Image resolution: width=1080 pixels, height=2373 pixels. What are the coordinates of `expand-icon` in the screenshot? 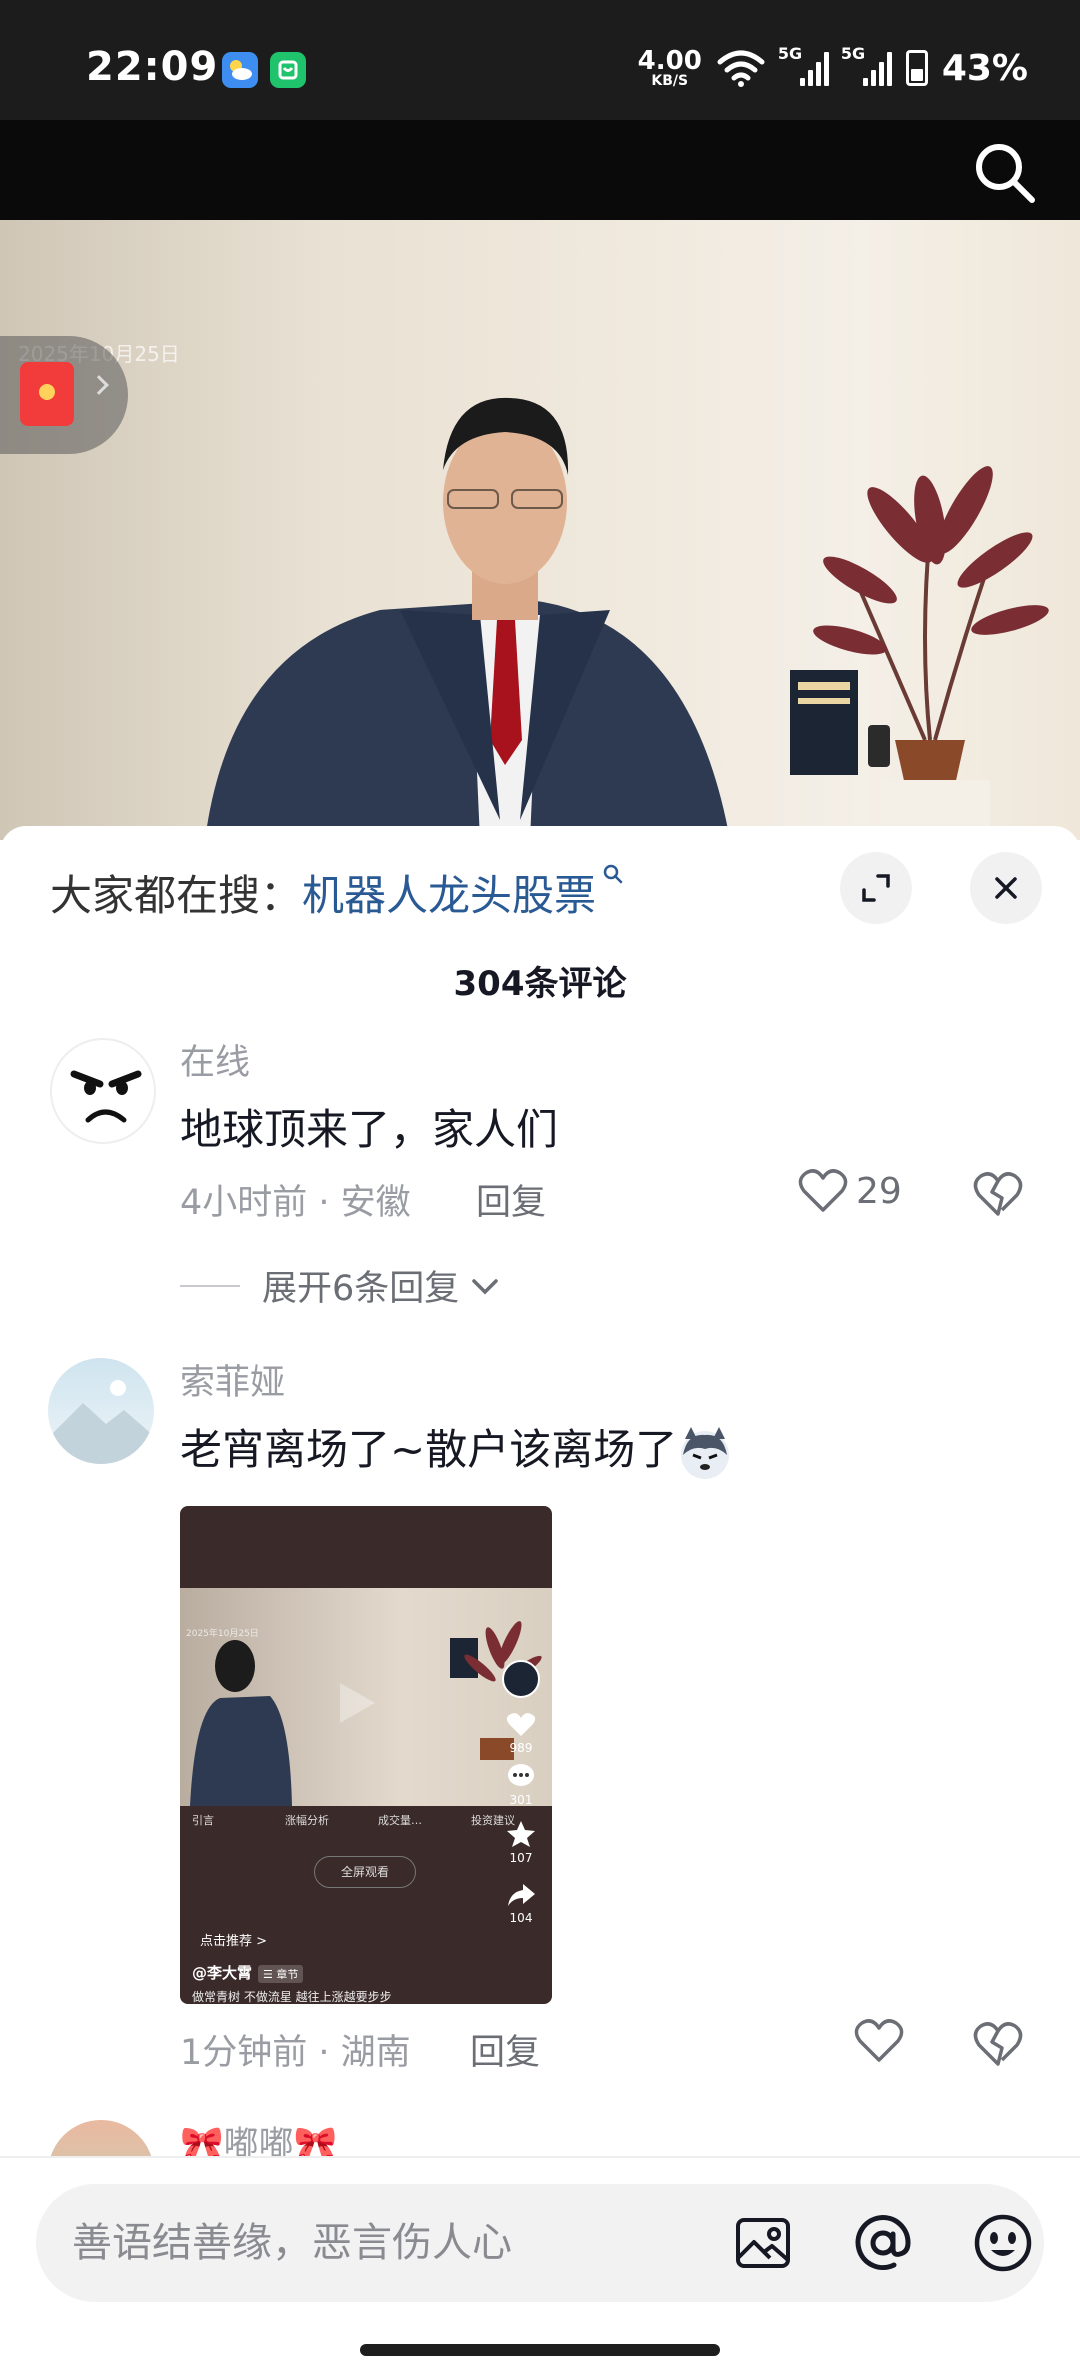 It's located at (876, 888).